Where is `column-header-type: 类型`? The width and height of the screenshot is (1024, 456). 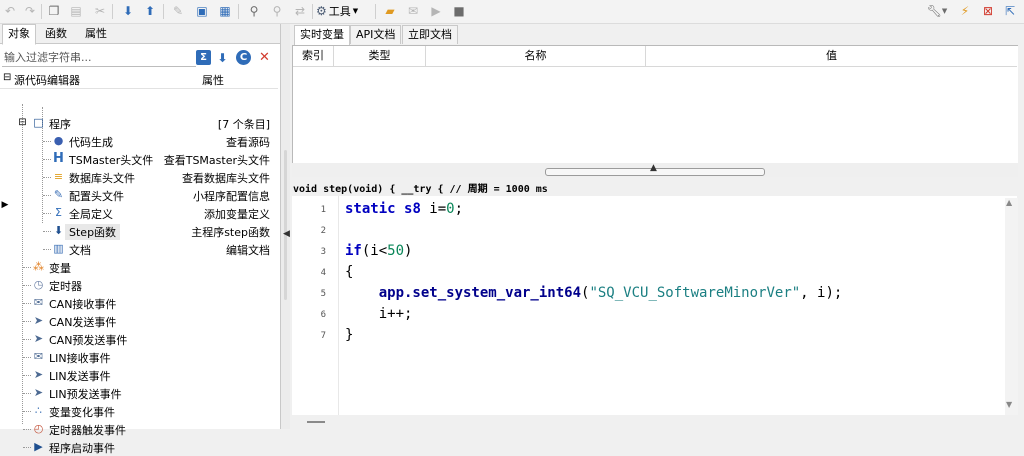 column-header-type: 类型 is located at coordinates (380, 56).